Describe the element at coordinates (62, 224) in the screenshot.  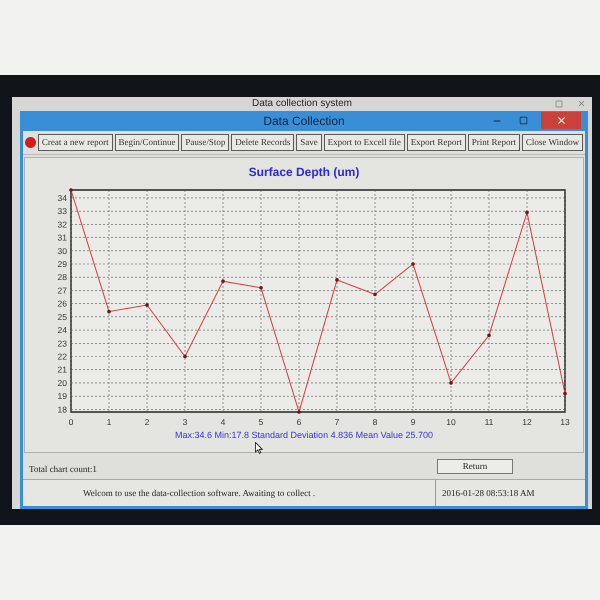
I see `y-tick-label: 32` at that location.